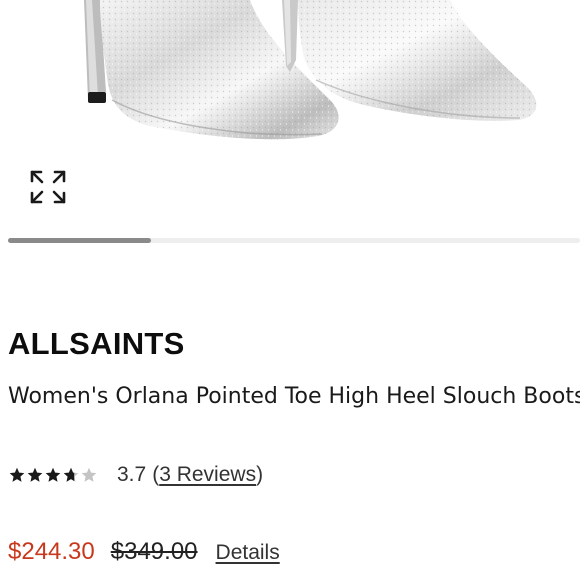 This screenshot has width=580, height=580. Describe the element at coordinates (79, 240) in the screenshot. I see `image-carousel-progress` at that location.